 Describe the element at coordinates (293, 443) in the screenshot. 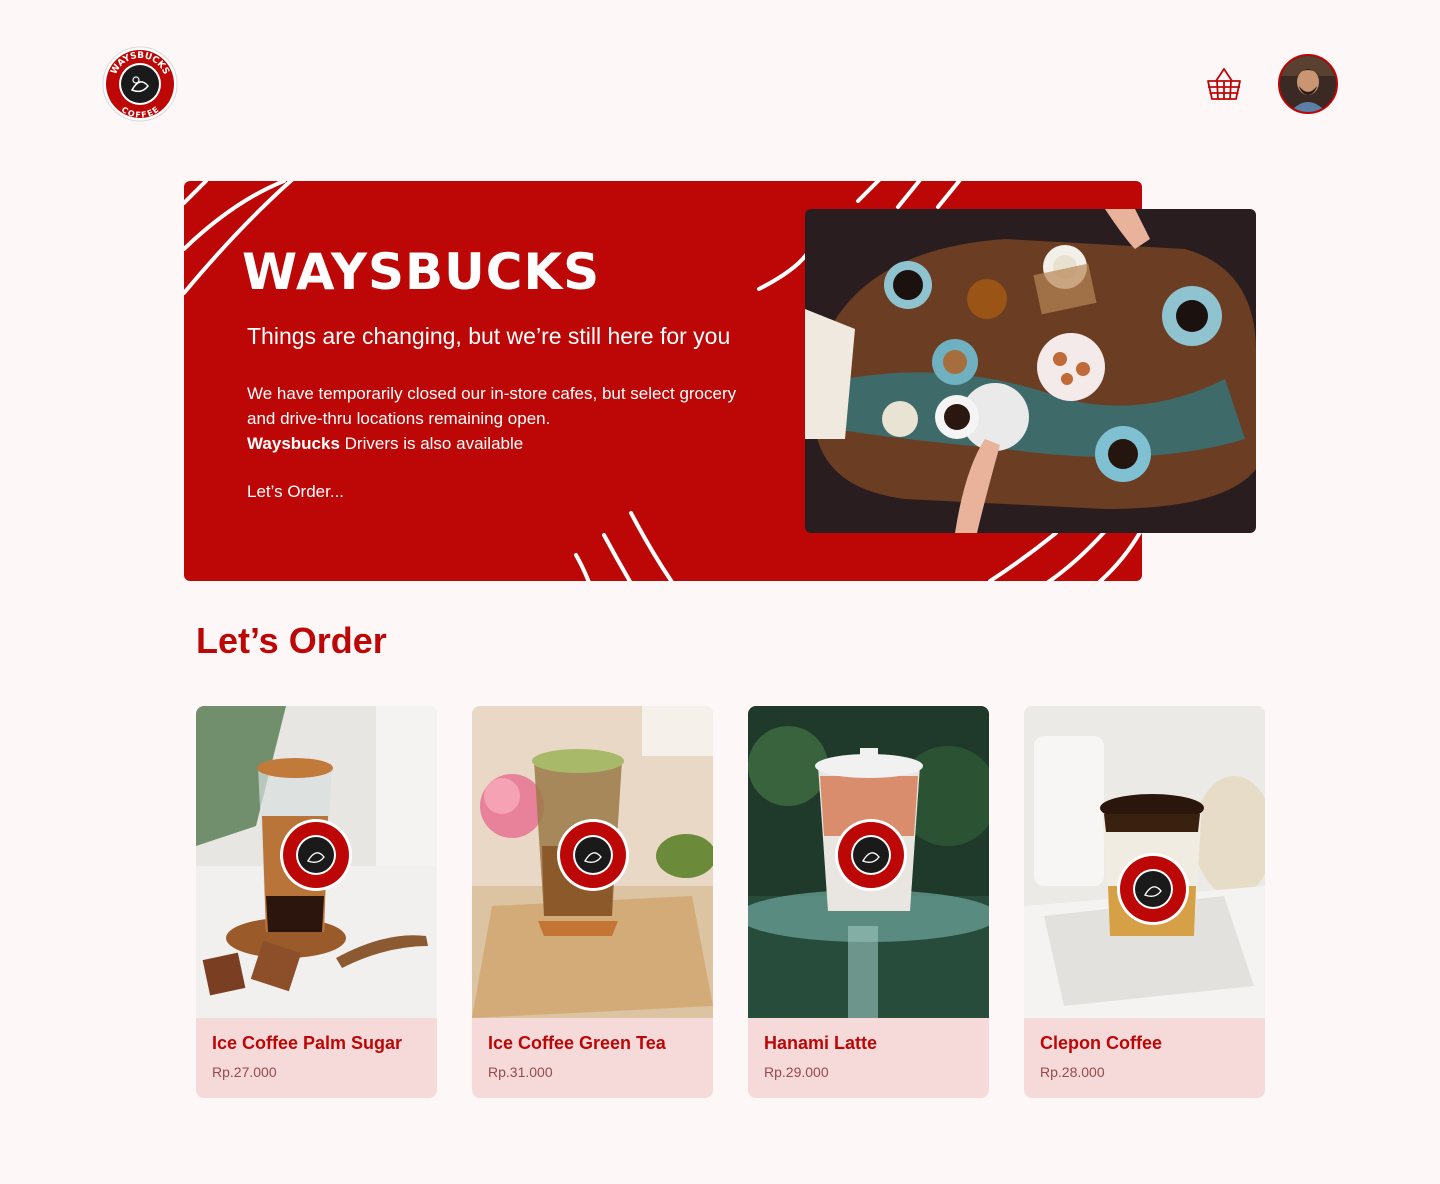

I see `hero-body-brand: Waysbucks` at that location.